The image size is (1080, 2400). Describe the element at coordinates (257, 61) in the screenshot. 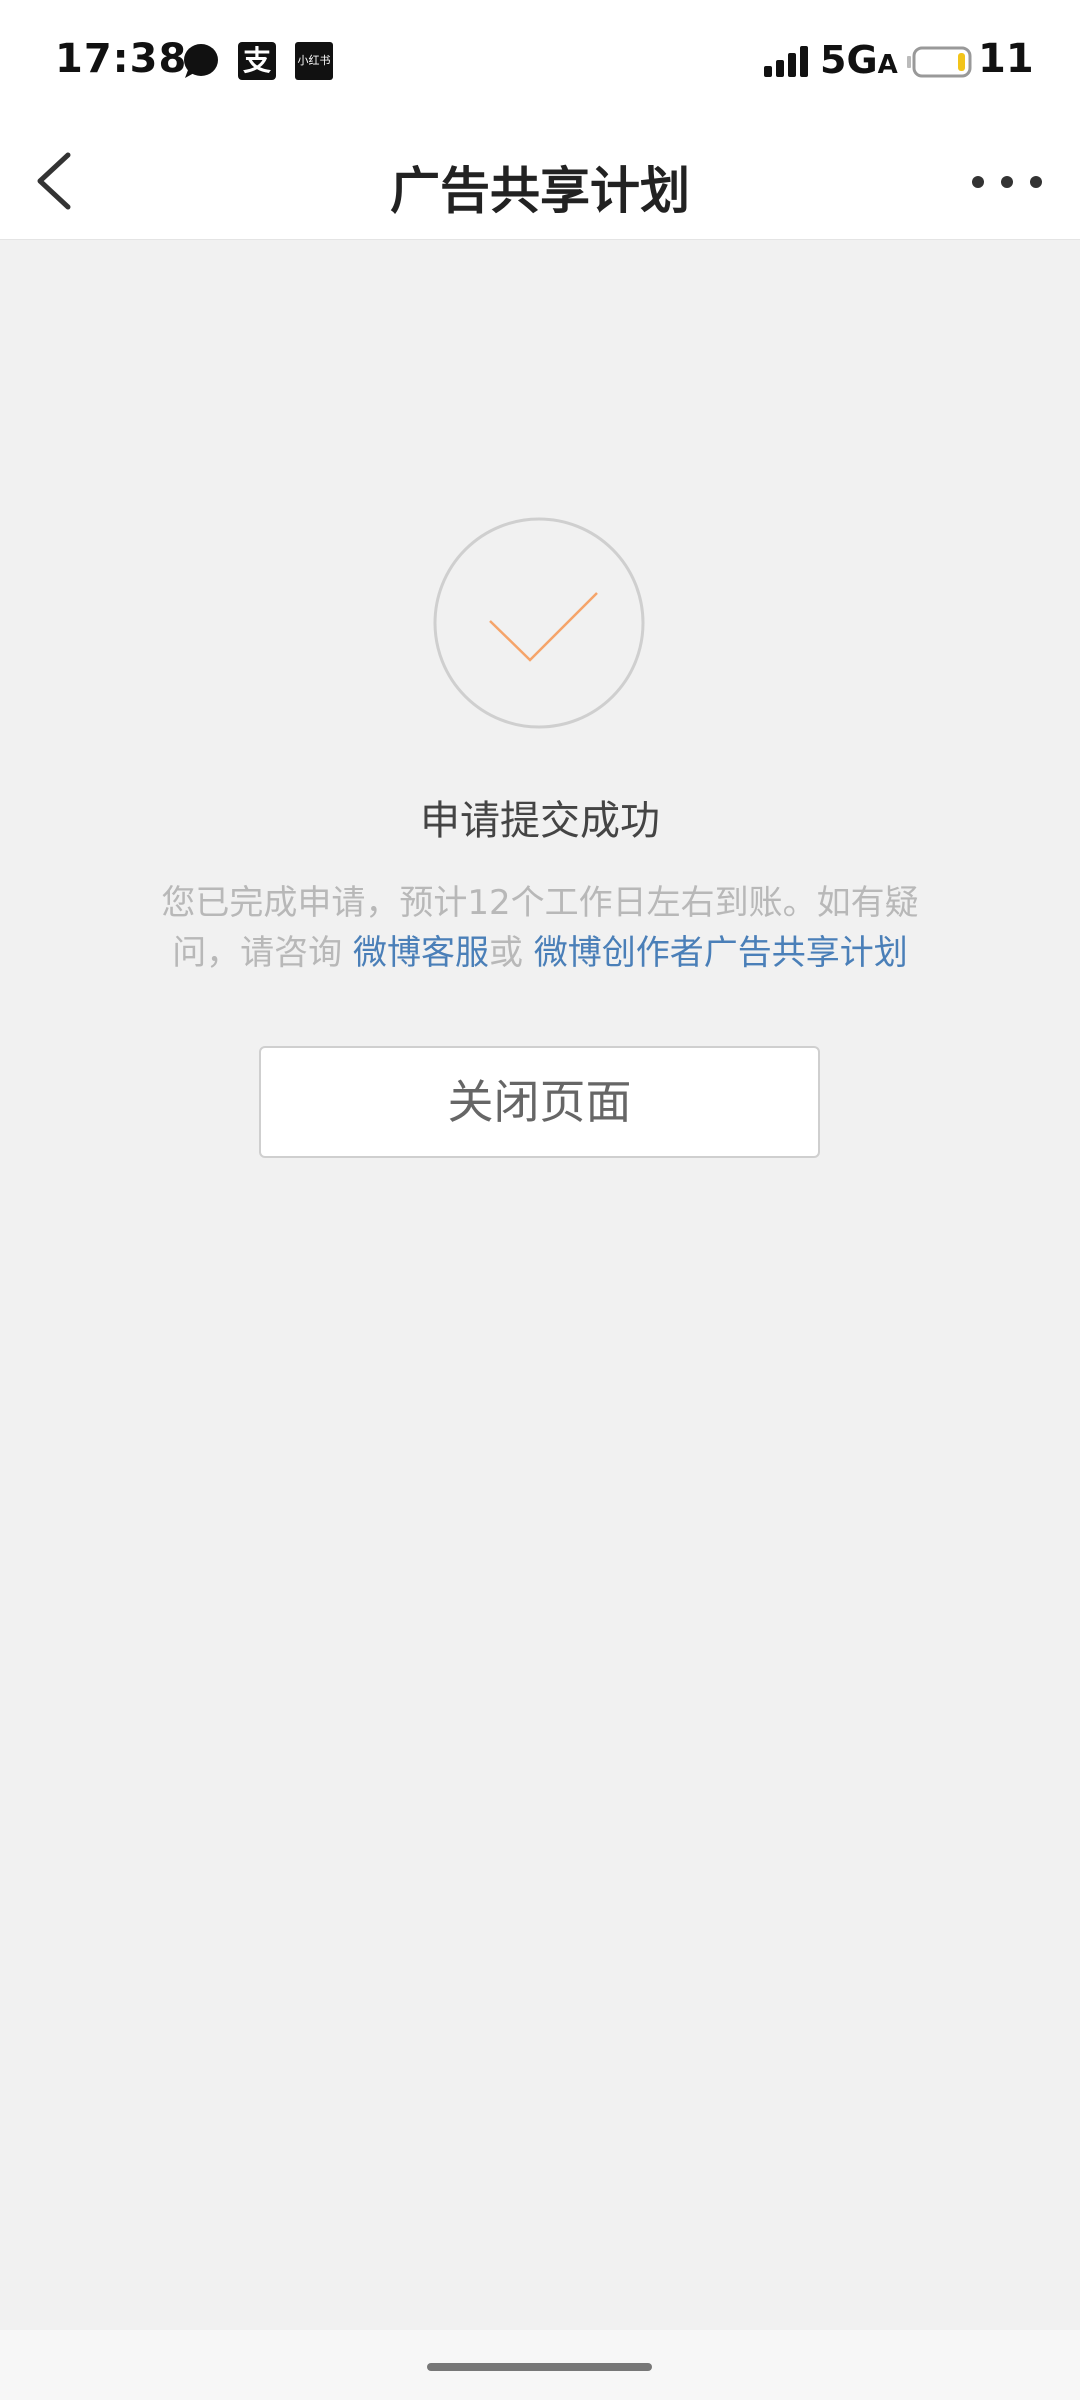

I see `alipay-icon: 支` at that location.